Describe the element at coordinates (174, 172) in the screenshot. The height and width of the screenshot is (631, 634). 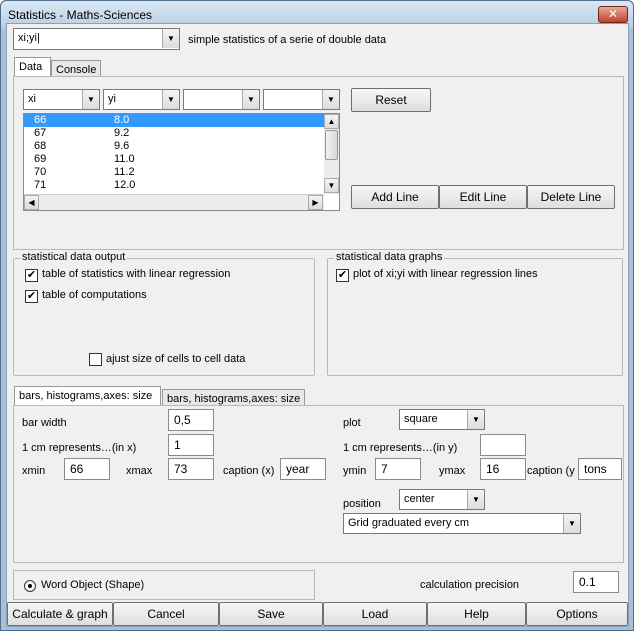
I see `table-row: 70 11.2` at that location.